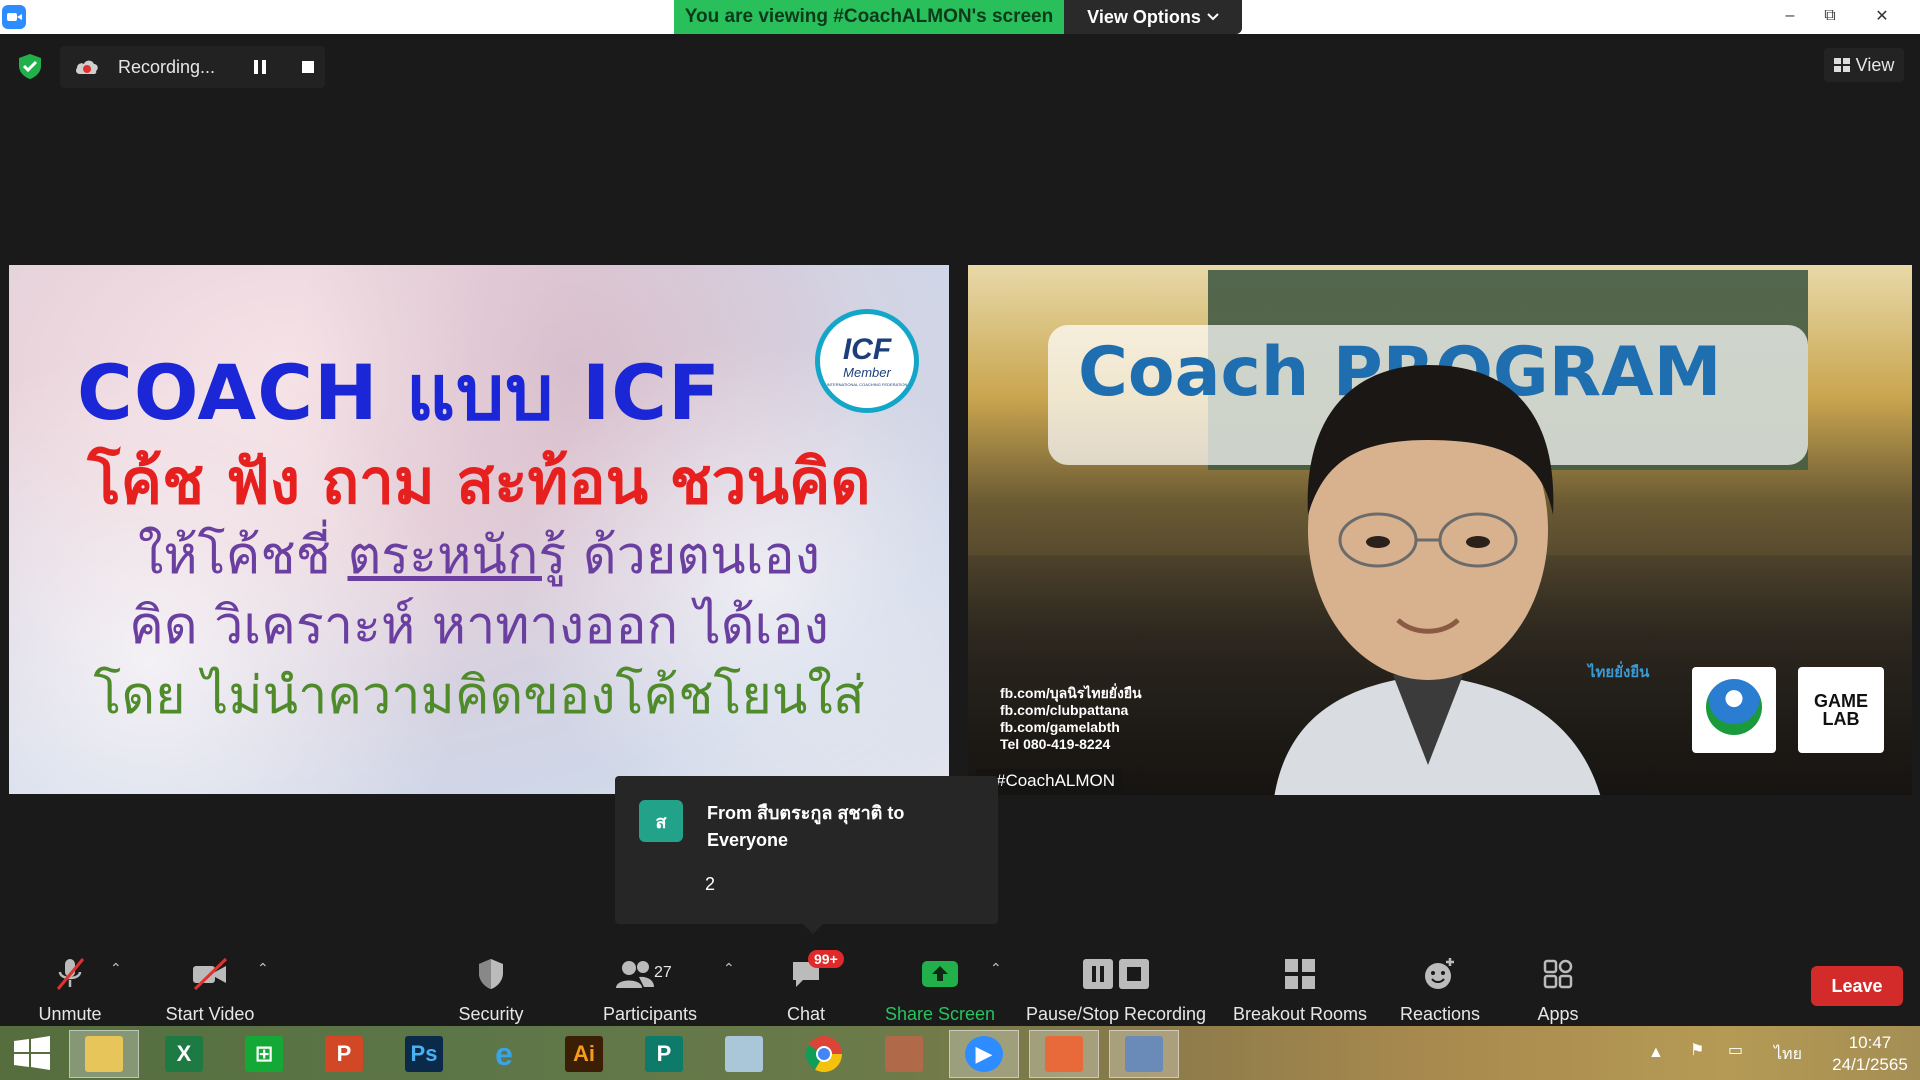 Image resolution: width=1920 pixels, height=1080 pixels. I want to click on reactions-button: Reactions, so click(1440, 988).